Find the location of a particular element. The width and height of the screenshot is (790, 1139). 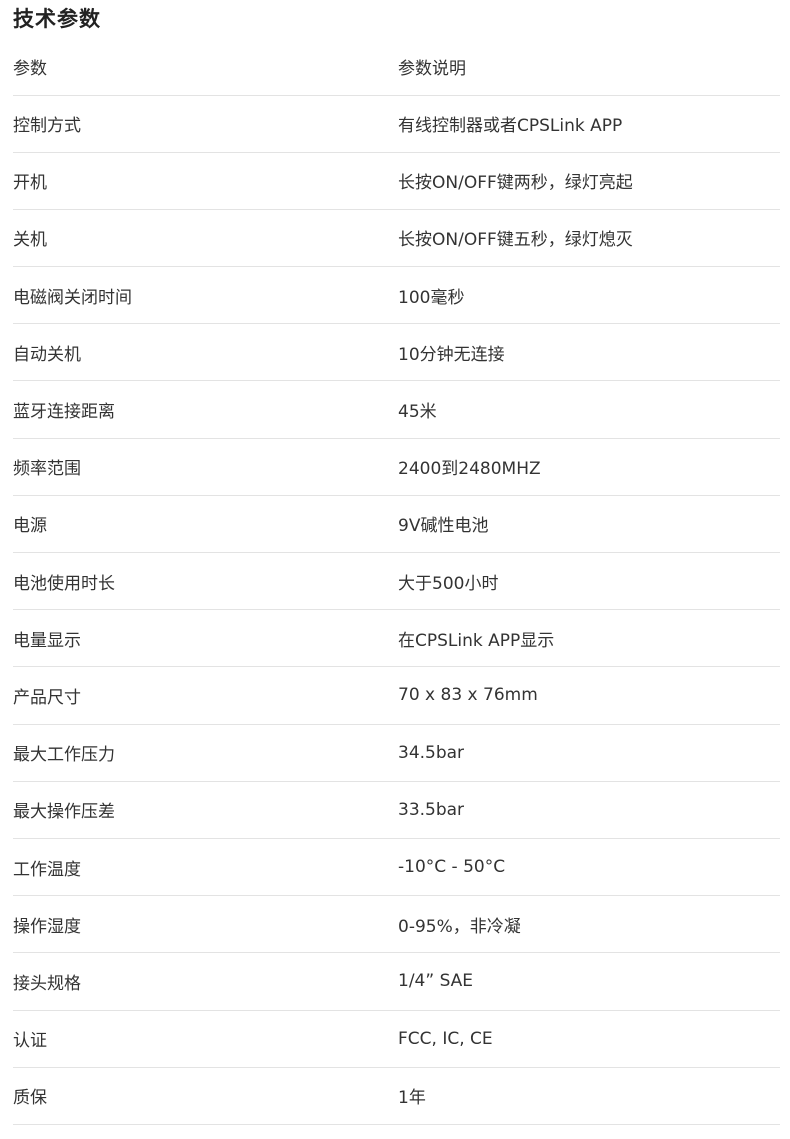

table-row: 操作湿度 0-95%，非冷凝 is located at coordinates (396, 924).